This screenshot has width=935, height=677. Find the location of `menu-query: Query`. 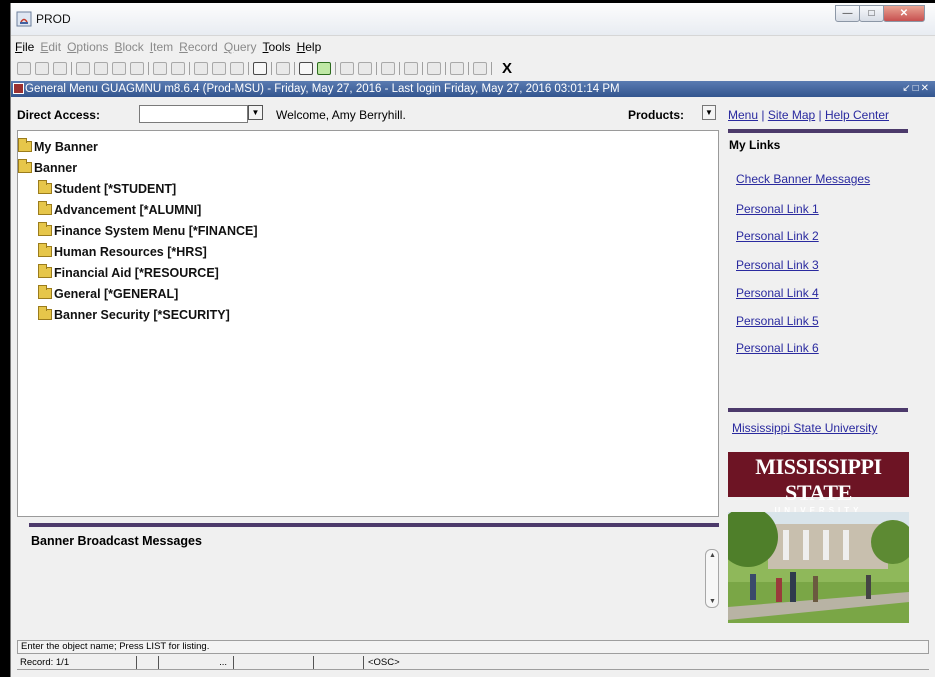

menu-query: Query is located at coordinates (240, 47).